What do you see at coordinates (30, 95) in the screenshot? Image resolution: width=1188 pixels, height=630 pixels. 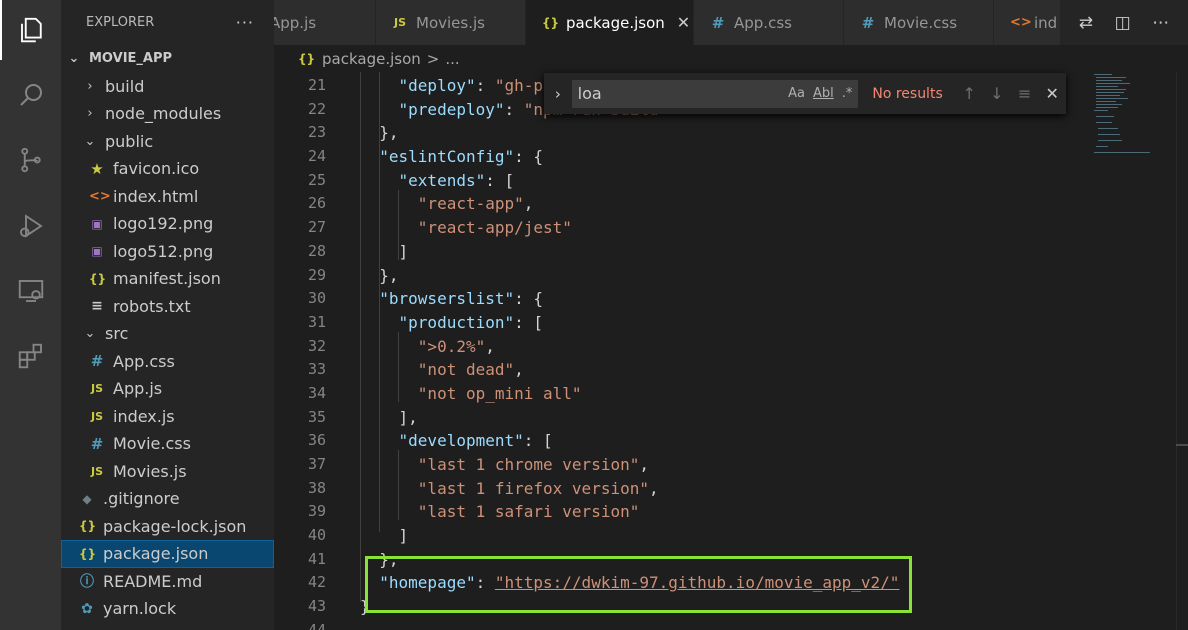 I see `search-icon` at bounding box center [30, 95].